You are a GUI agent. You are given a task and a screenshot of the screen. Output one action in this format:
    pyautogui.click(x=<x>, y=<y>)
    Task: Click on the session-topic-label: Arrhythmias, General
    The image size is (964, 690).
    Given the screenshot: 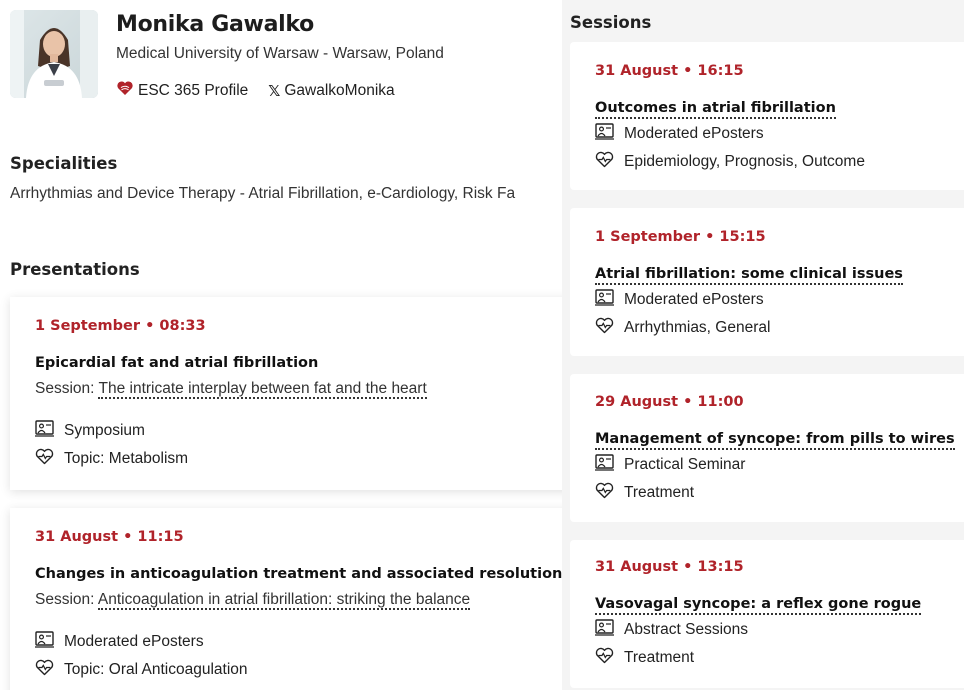 What is the action you would take?
    pyautogui.click(x=697, y=327)
    